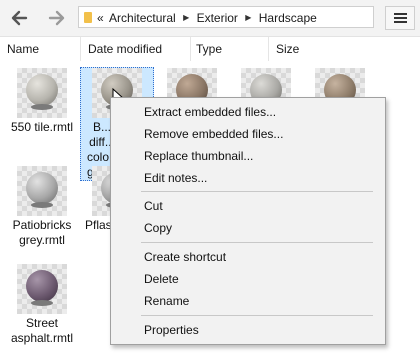  Describe the element at coordinates (287, 49) in the screenshot. I see `column-header-size: Size` at that location.